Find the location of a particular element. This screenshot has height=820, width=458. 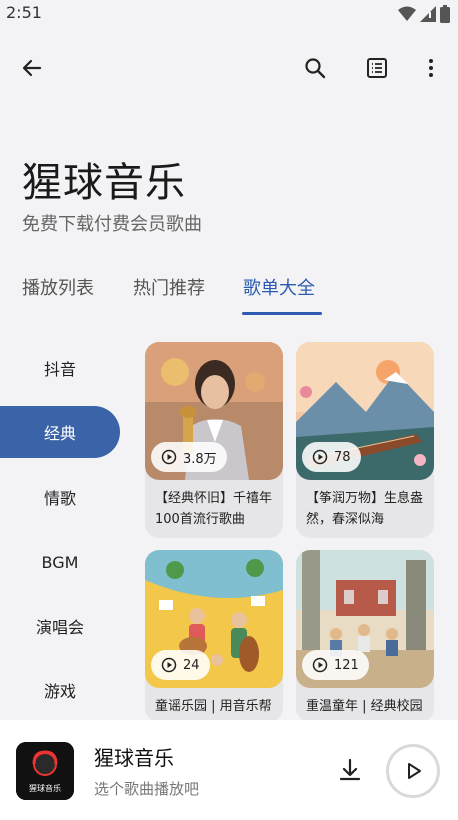

tab-all-playlists: 歌单大全 is located at coordinates (279, 287).